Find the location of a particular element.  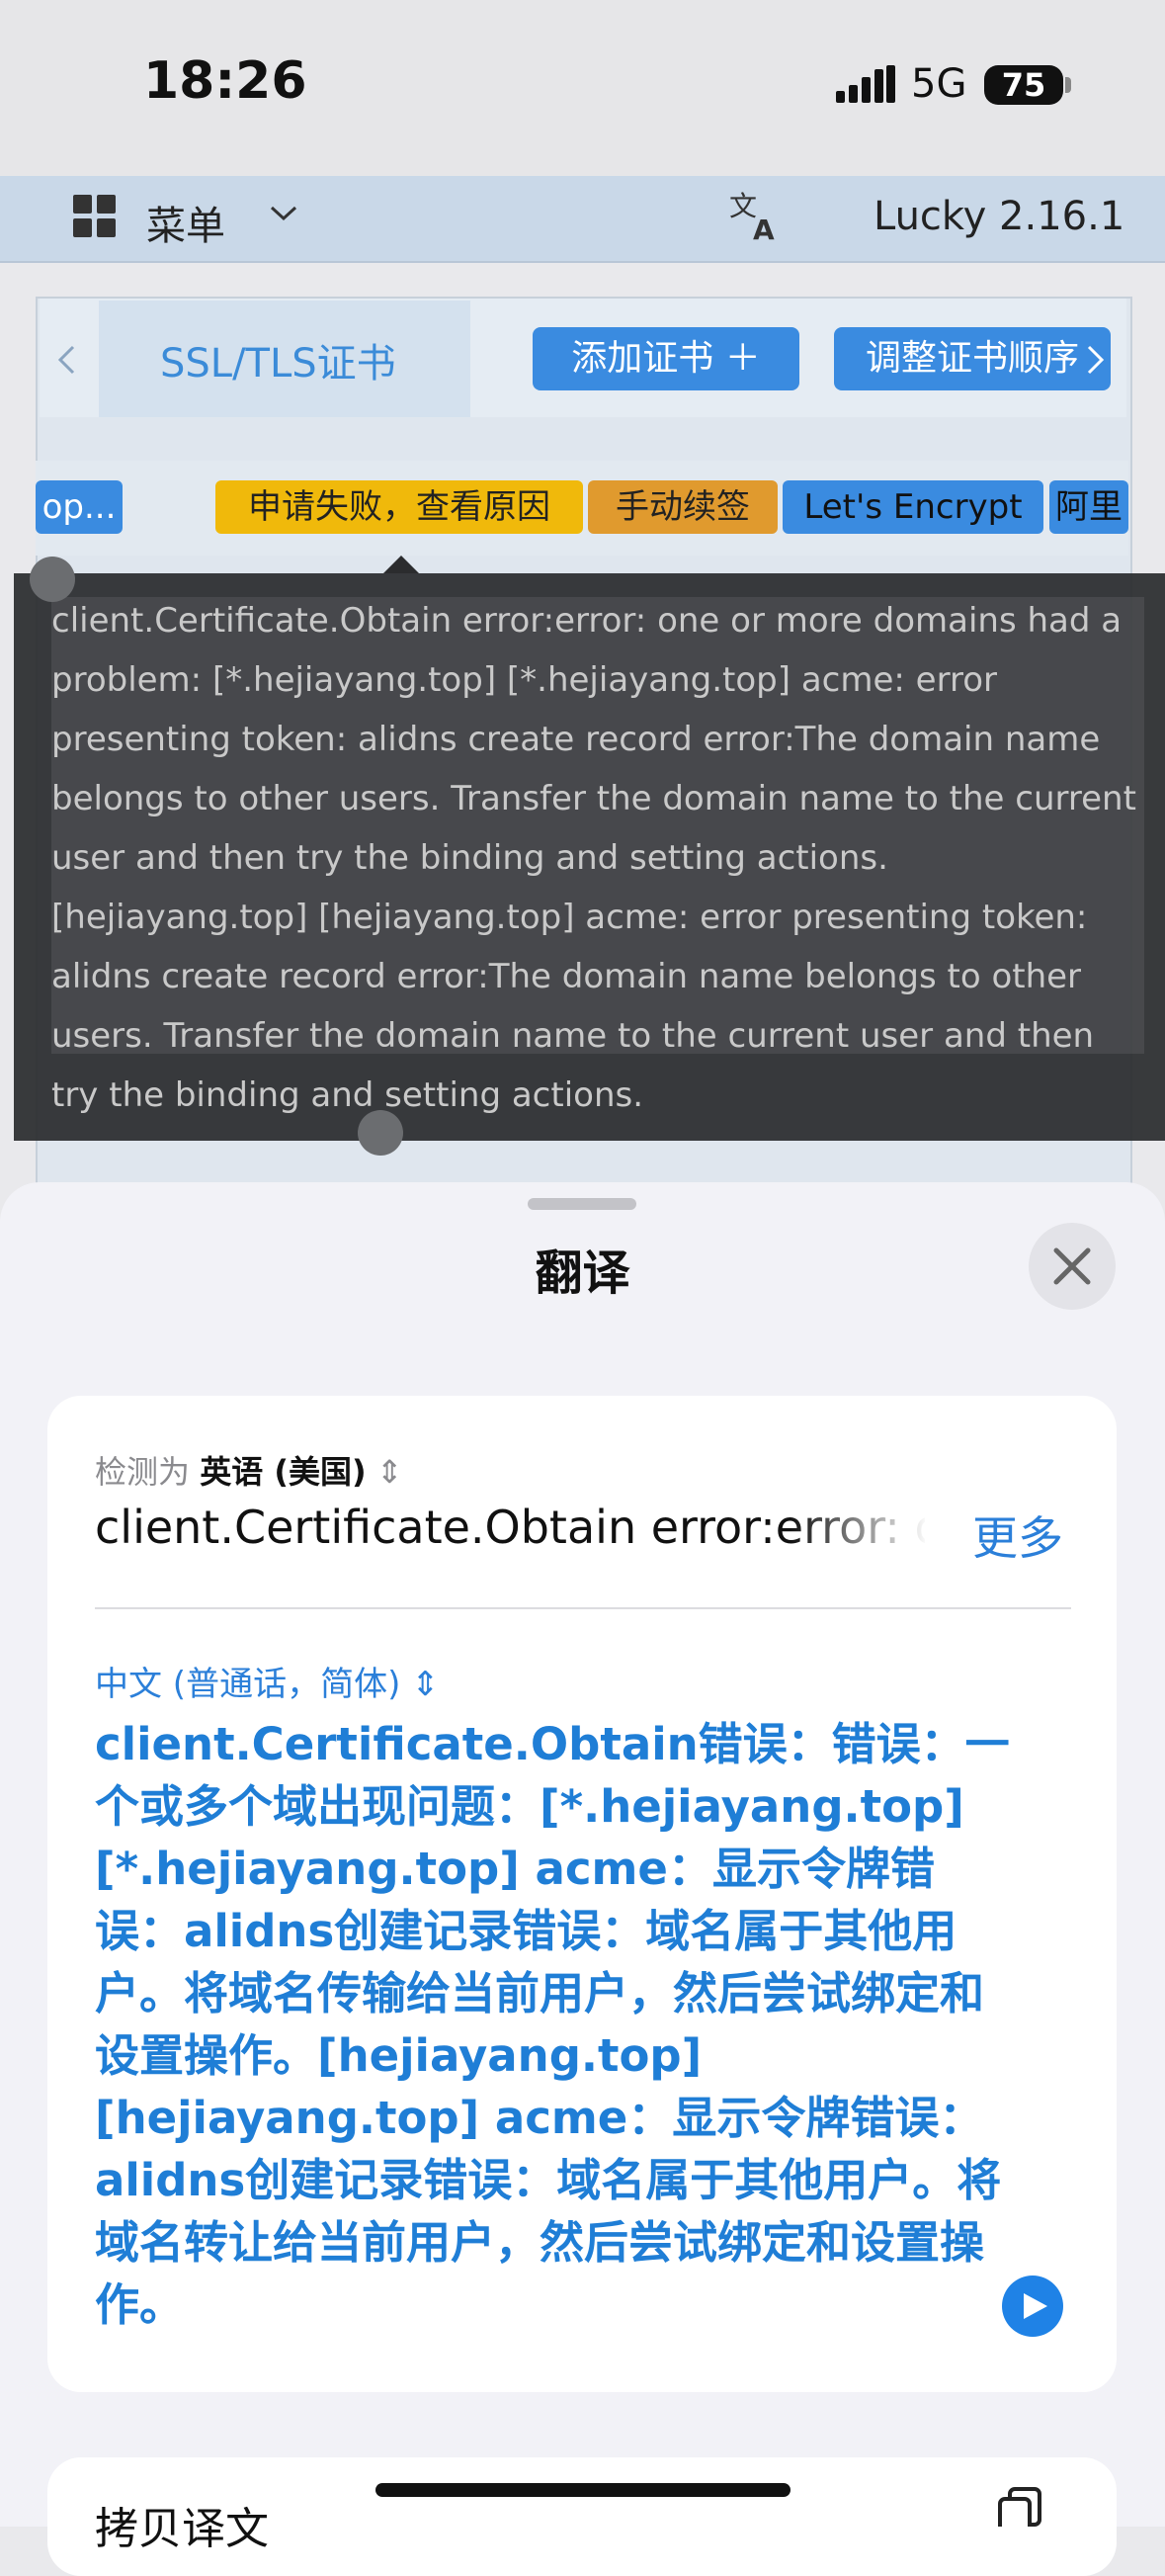

target-language: 中文 (普通话，简体) is located at coordinates (248, 1684).